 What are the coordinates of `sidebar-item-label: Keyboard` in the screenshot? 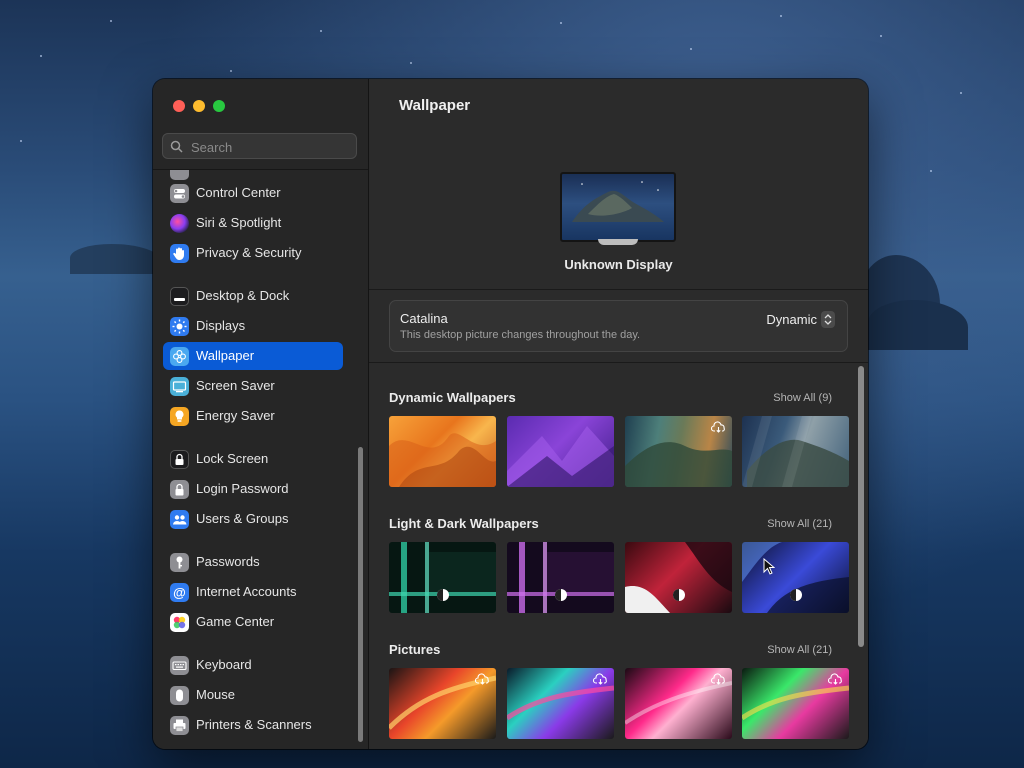 It's located at (224, 664).